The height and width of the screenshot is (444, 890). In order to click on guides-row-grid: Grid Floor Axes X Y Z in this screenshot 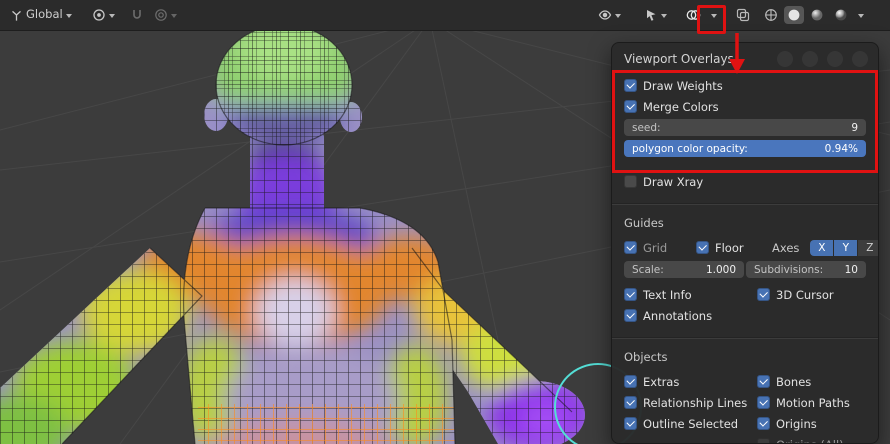, I will do `click(751, 247)`.